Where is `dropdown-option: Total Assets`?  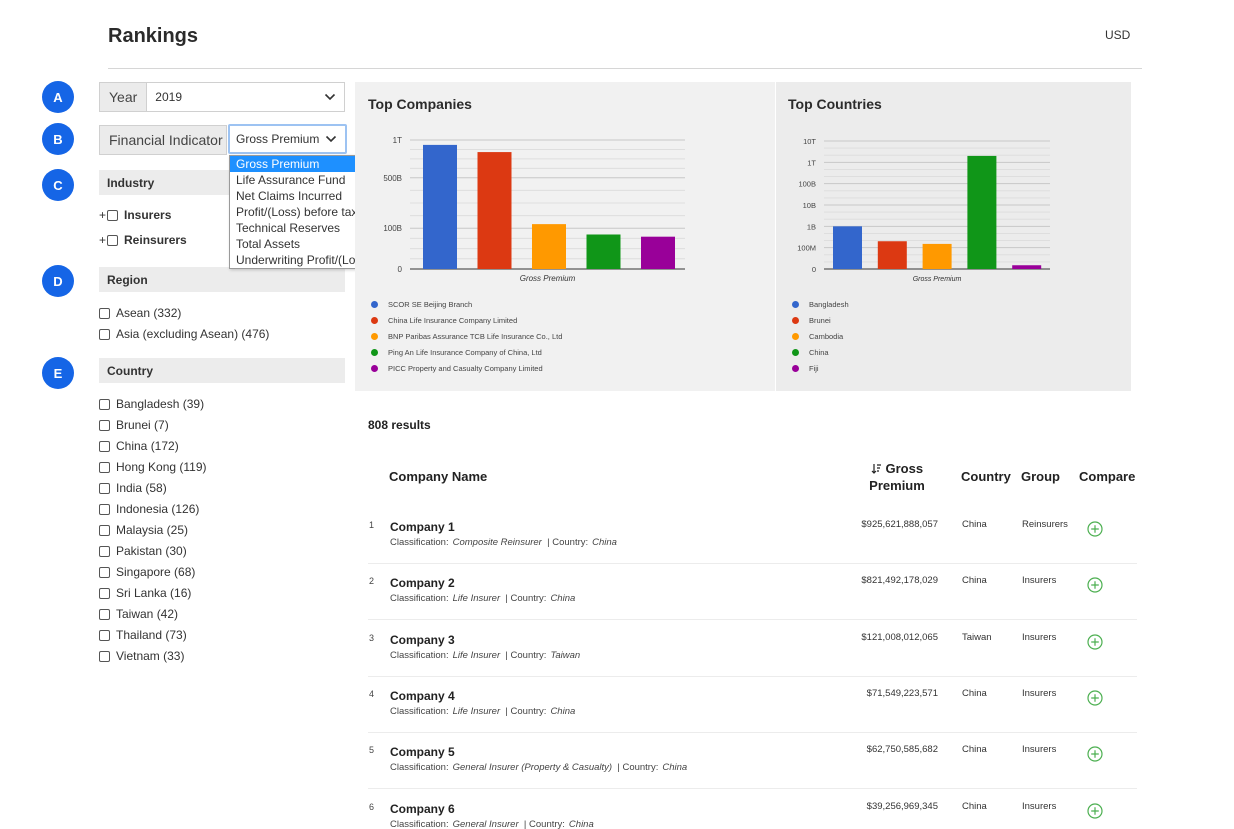
dropdown-option: Total Assets is located at coordinates (301, 244).